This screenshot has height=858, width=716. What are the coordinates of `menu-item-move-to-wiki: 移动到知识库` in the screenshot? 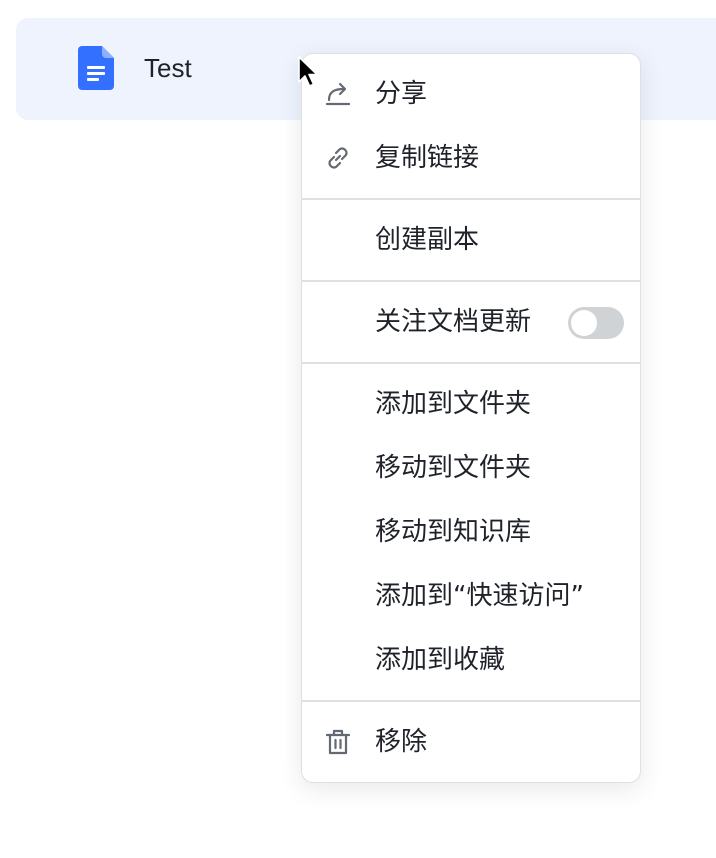 It's located at (471, 532).